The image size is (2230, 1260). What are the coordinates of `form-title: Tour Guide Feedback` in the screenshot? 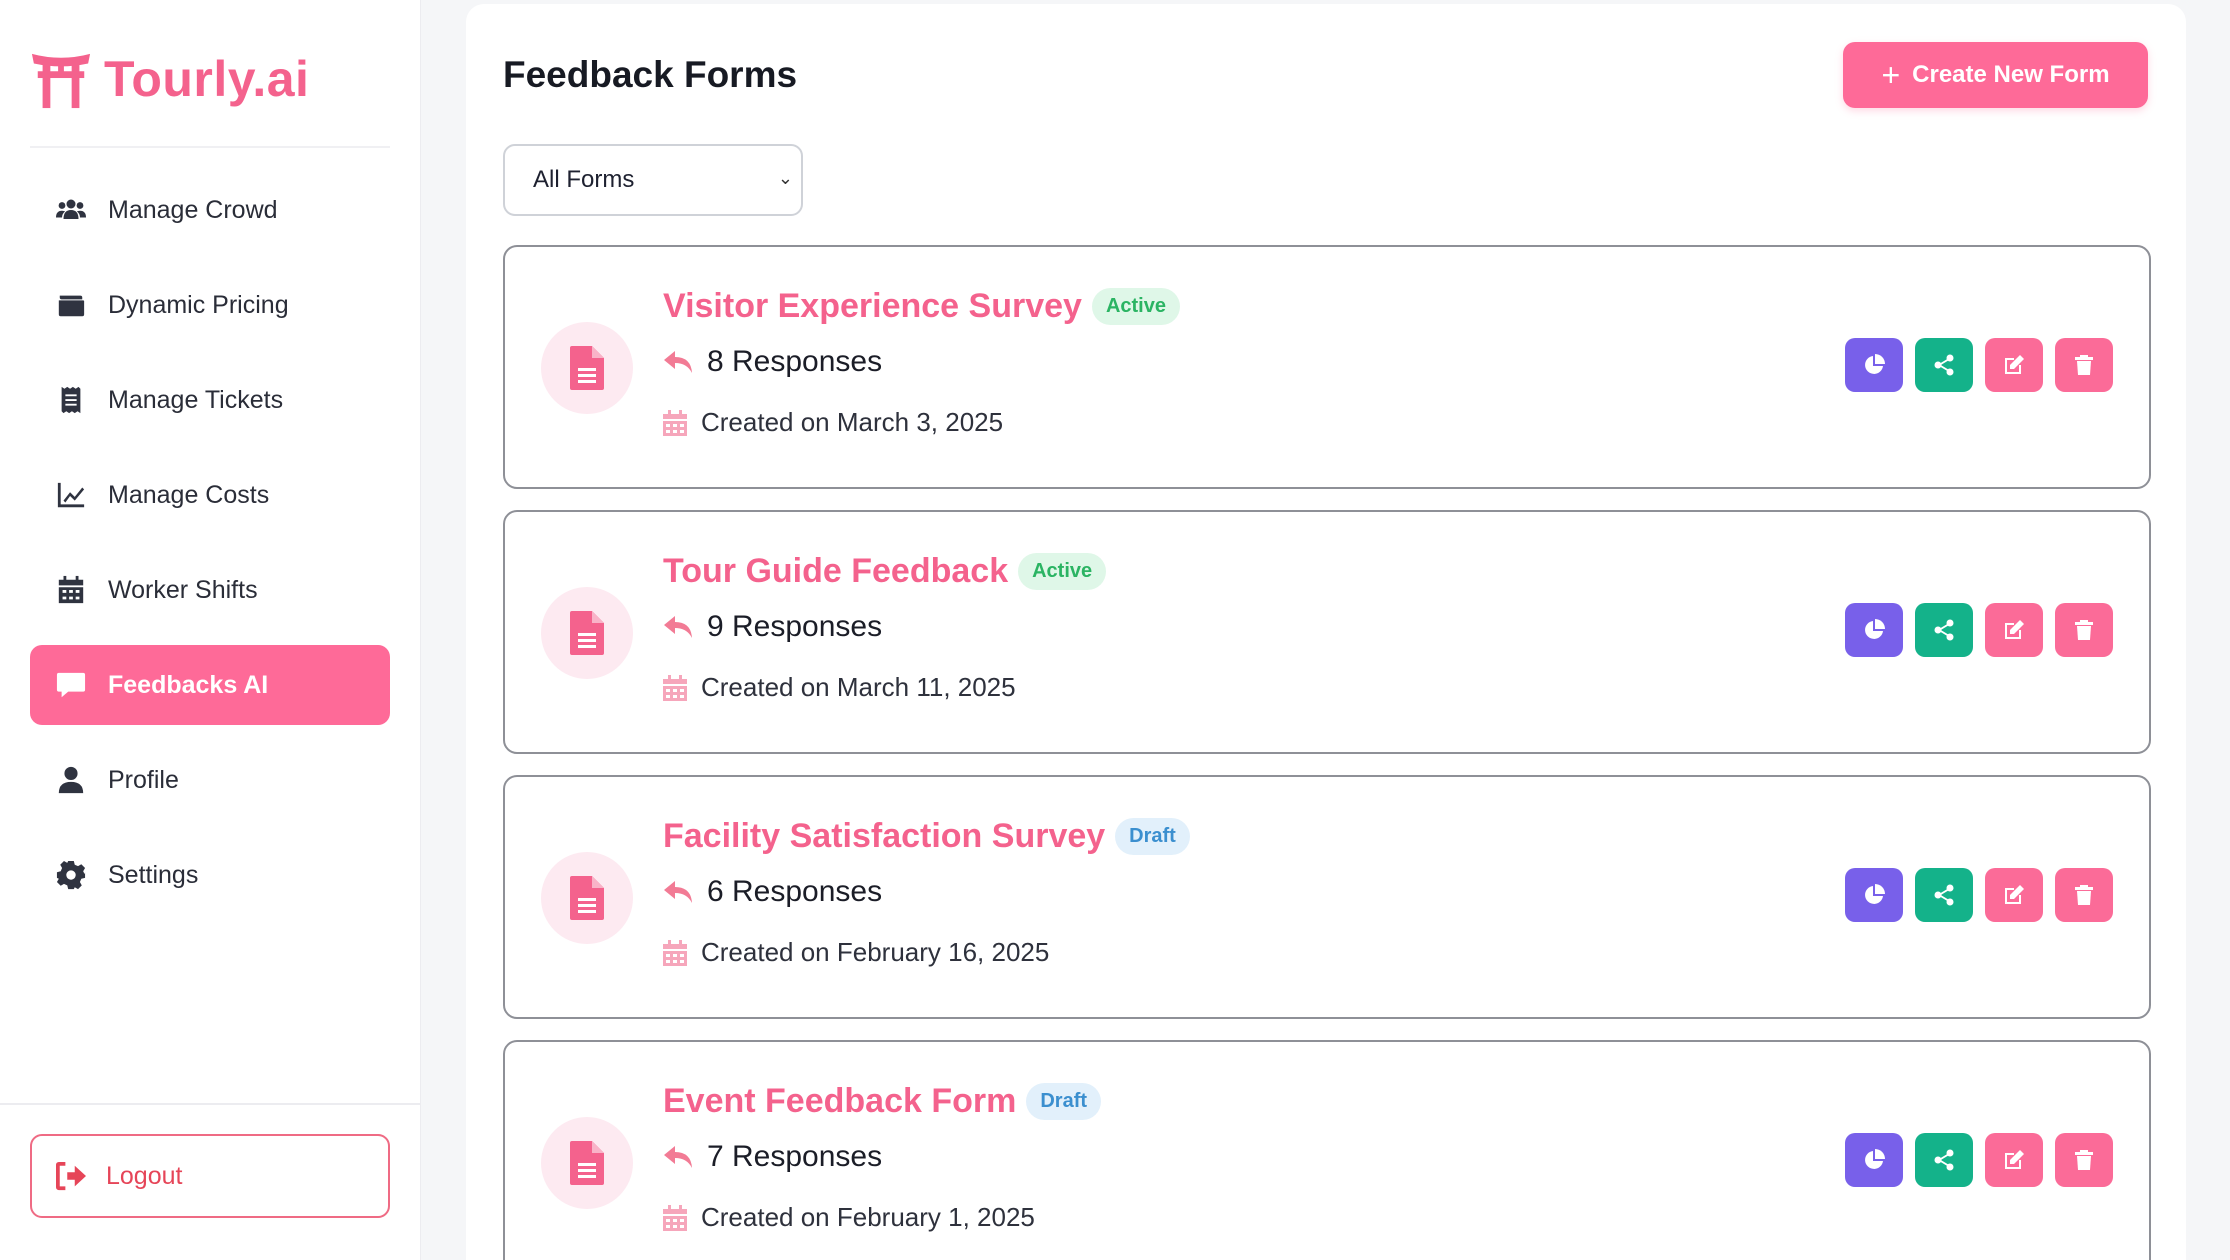 It's located at (835, 571).